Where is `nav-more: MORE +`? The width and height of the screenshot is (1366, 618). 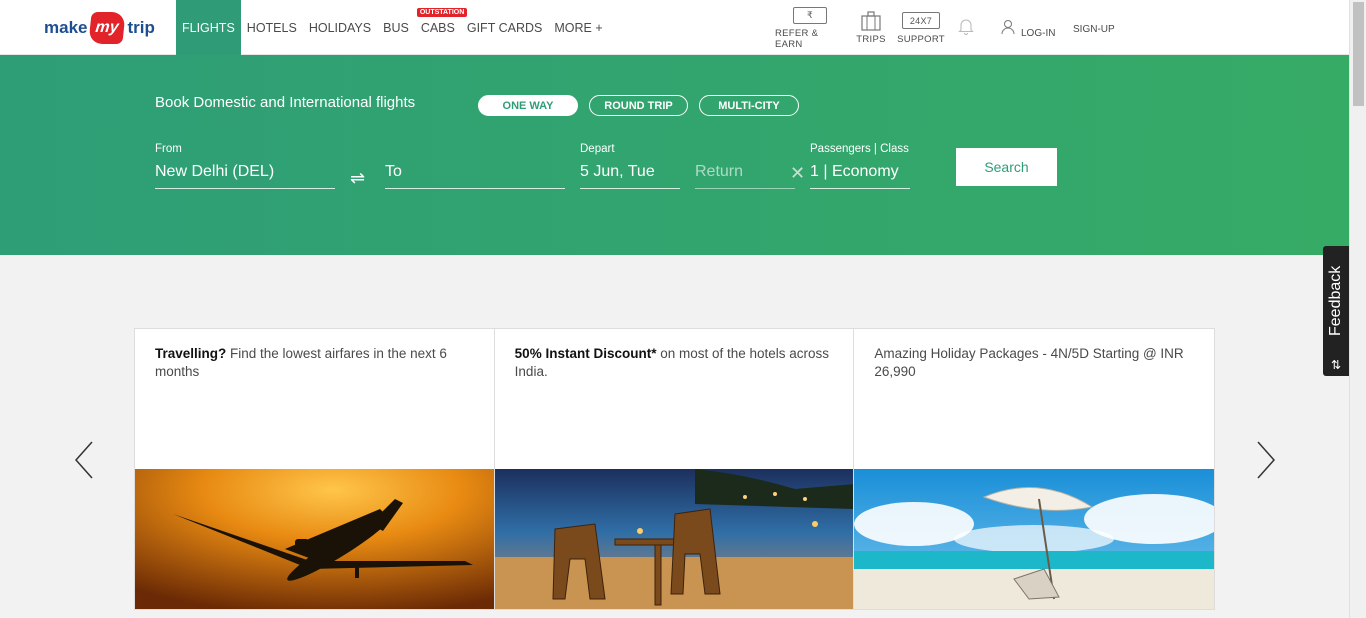 nav-more: MORE + is located at coordinates (578, 27).